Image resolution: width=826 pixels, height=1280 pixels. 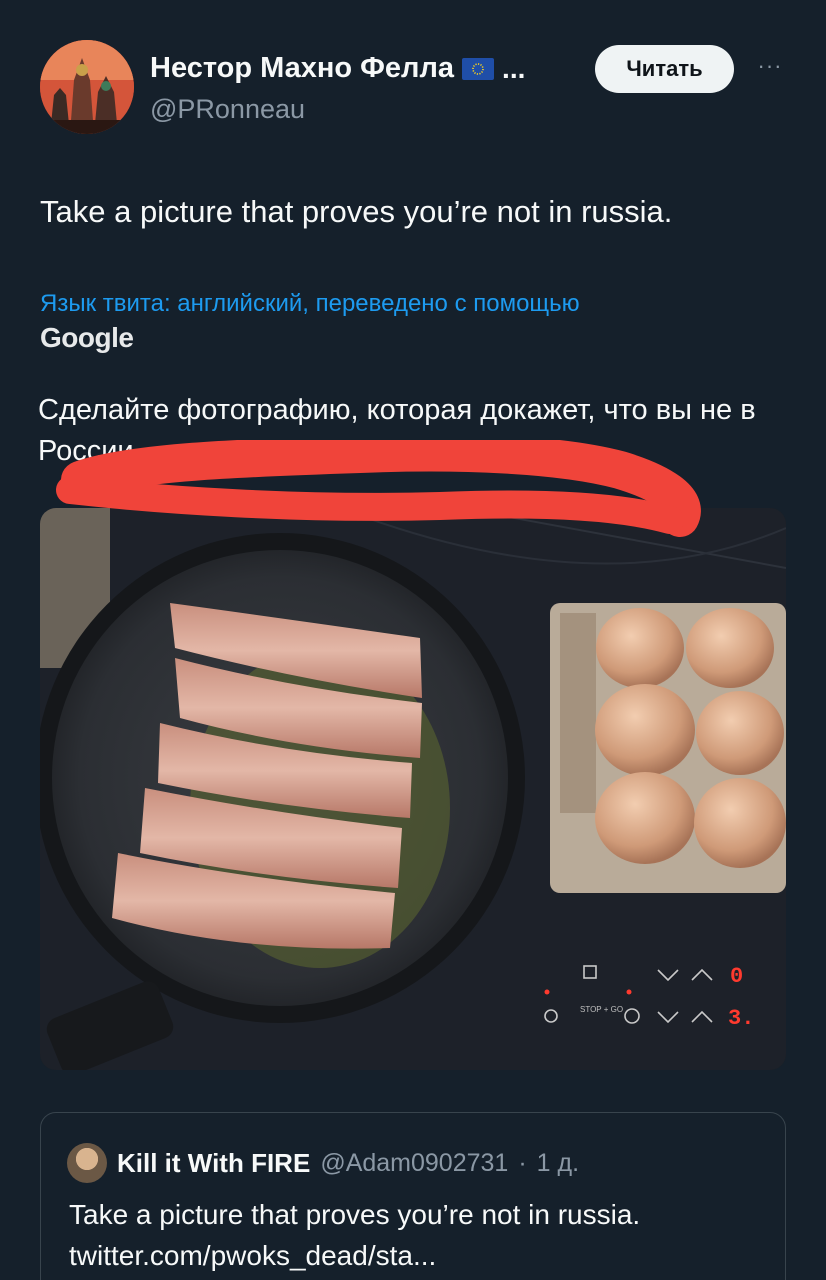 I want to click on quoted-tweet-header: Kill it With FIRE @Adam0902731 · 1 д., so click(x=323, y=1163).